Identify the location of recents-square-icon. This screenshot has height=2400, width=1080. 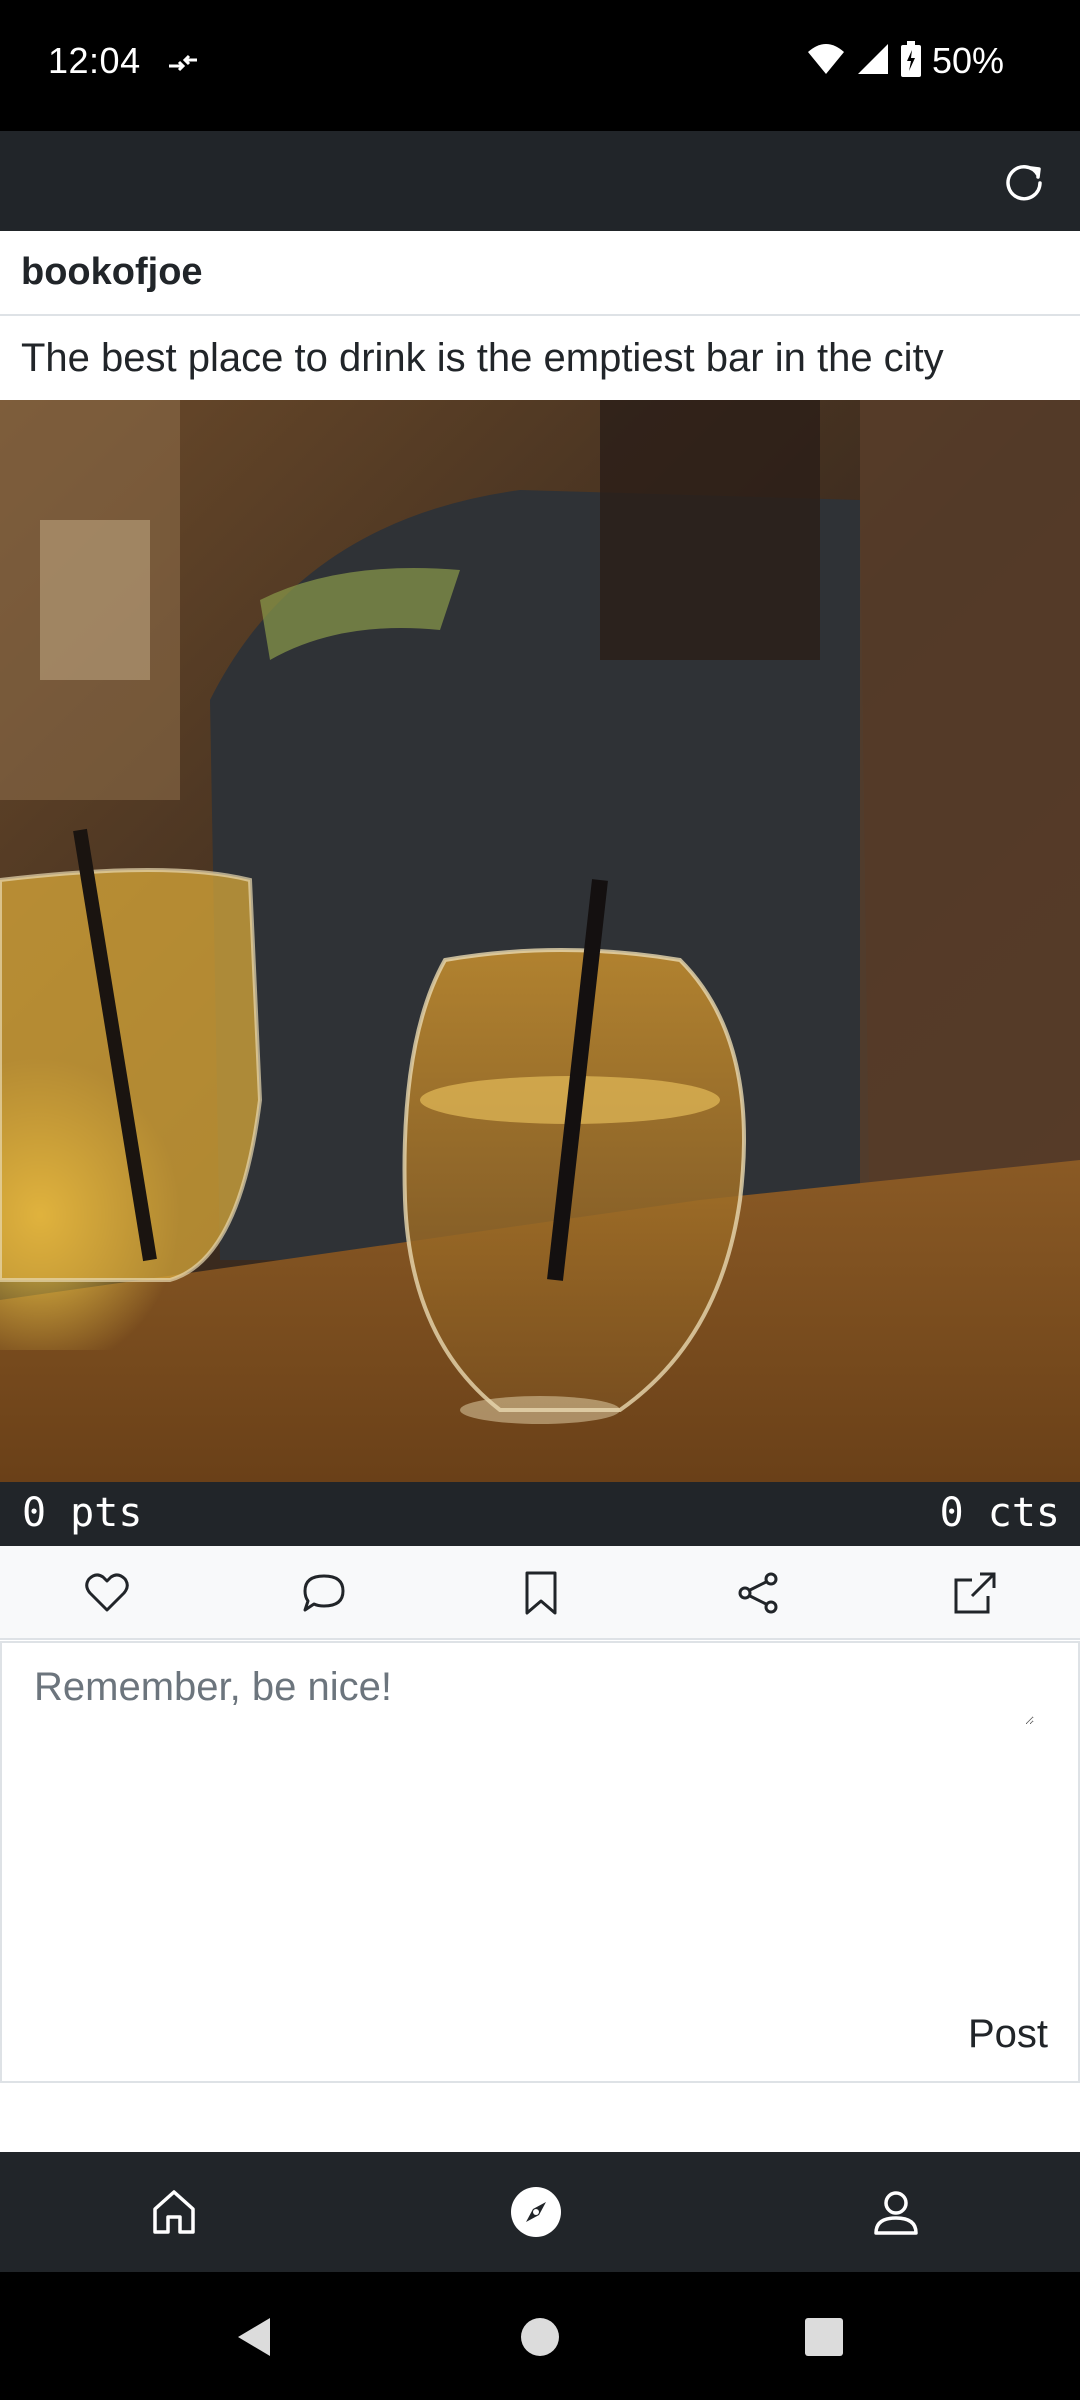
(824, 2337).